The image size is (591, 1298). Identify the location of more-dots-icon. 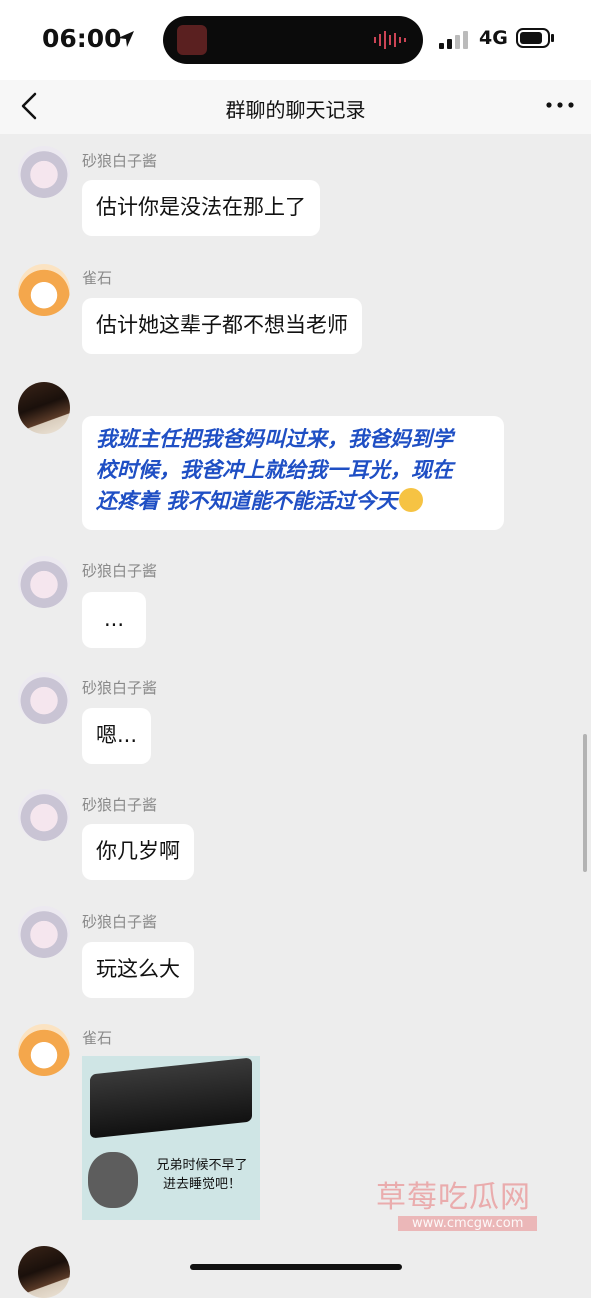
(560, 105).